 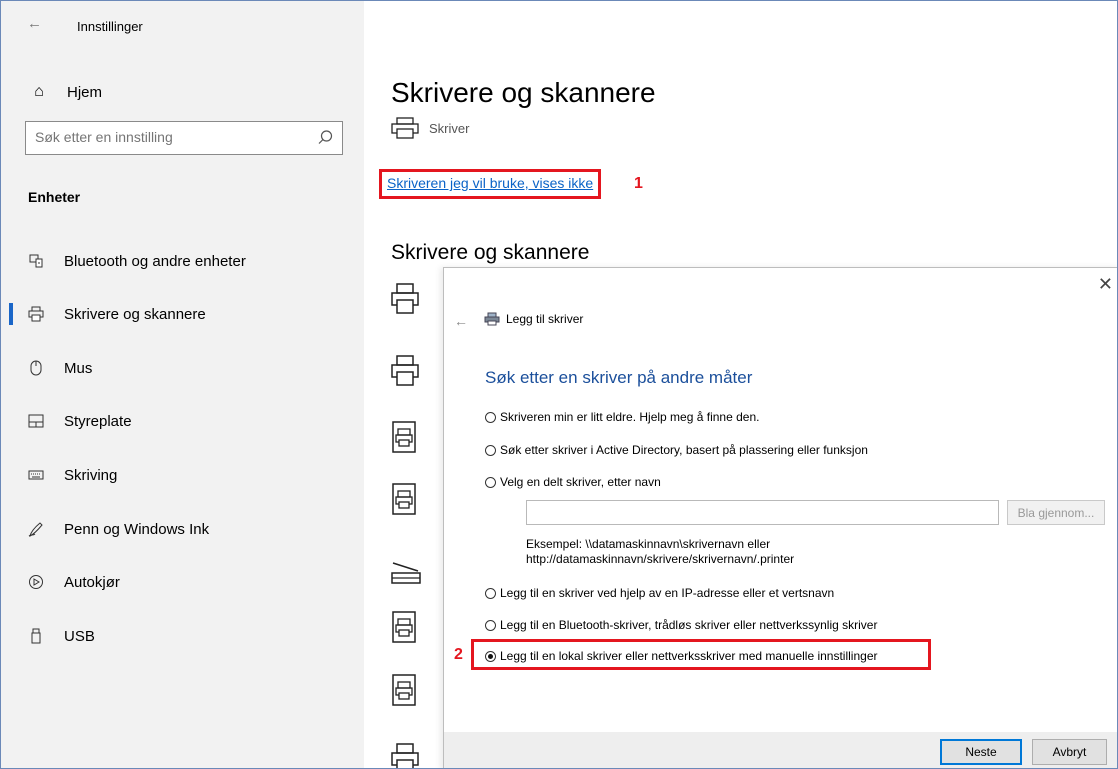 What do you see at coordinates (638, 183) in the screenshot?
I see `callout-number-1: 1` at bounding box center [638, 183].